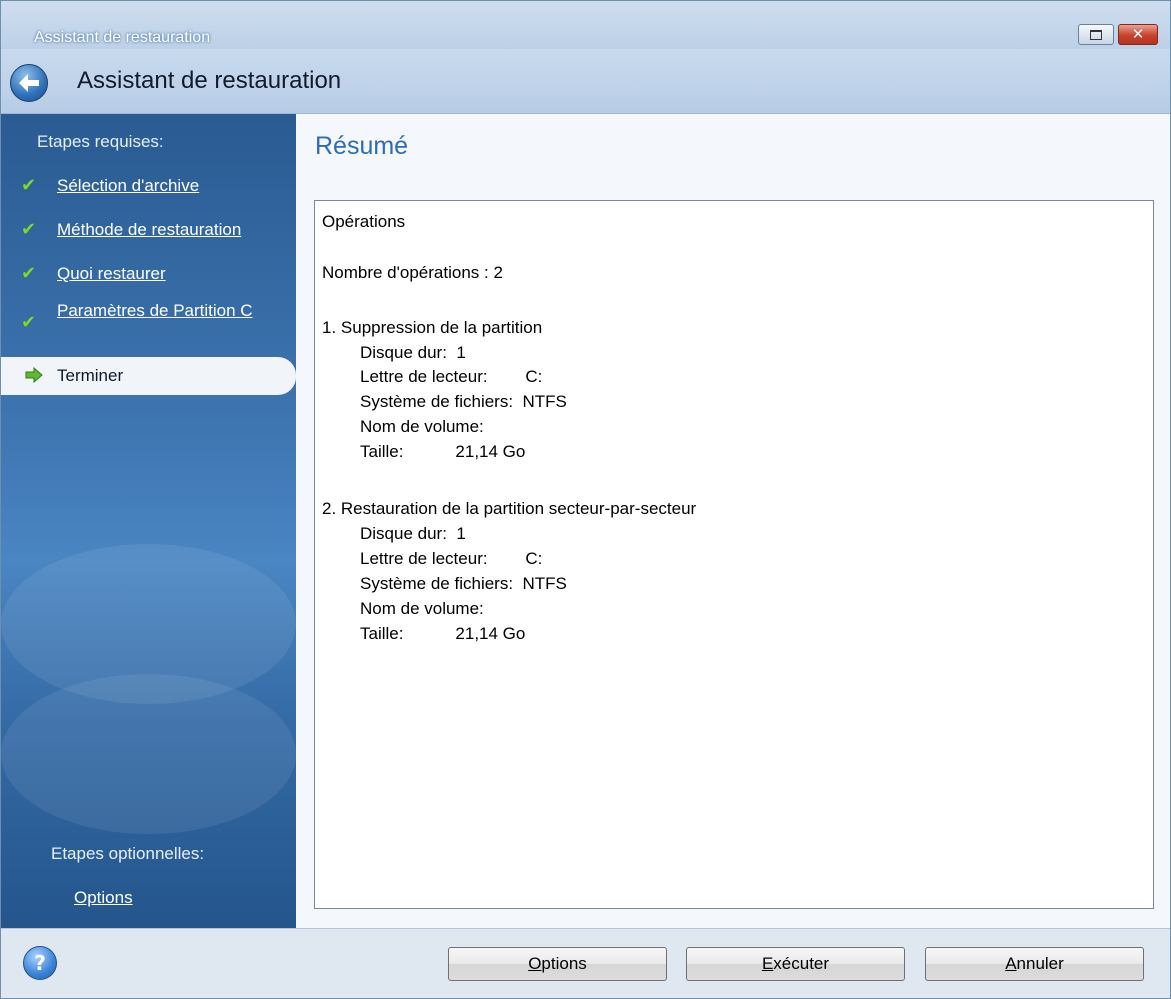  Describe the element at coordinates (443, 451) in the screenshot. I see `operation-1-size: Taille: 21,14 Go` at that location.